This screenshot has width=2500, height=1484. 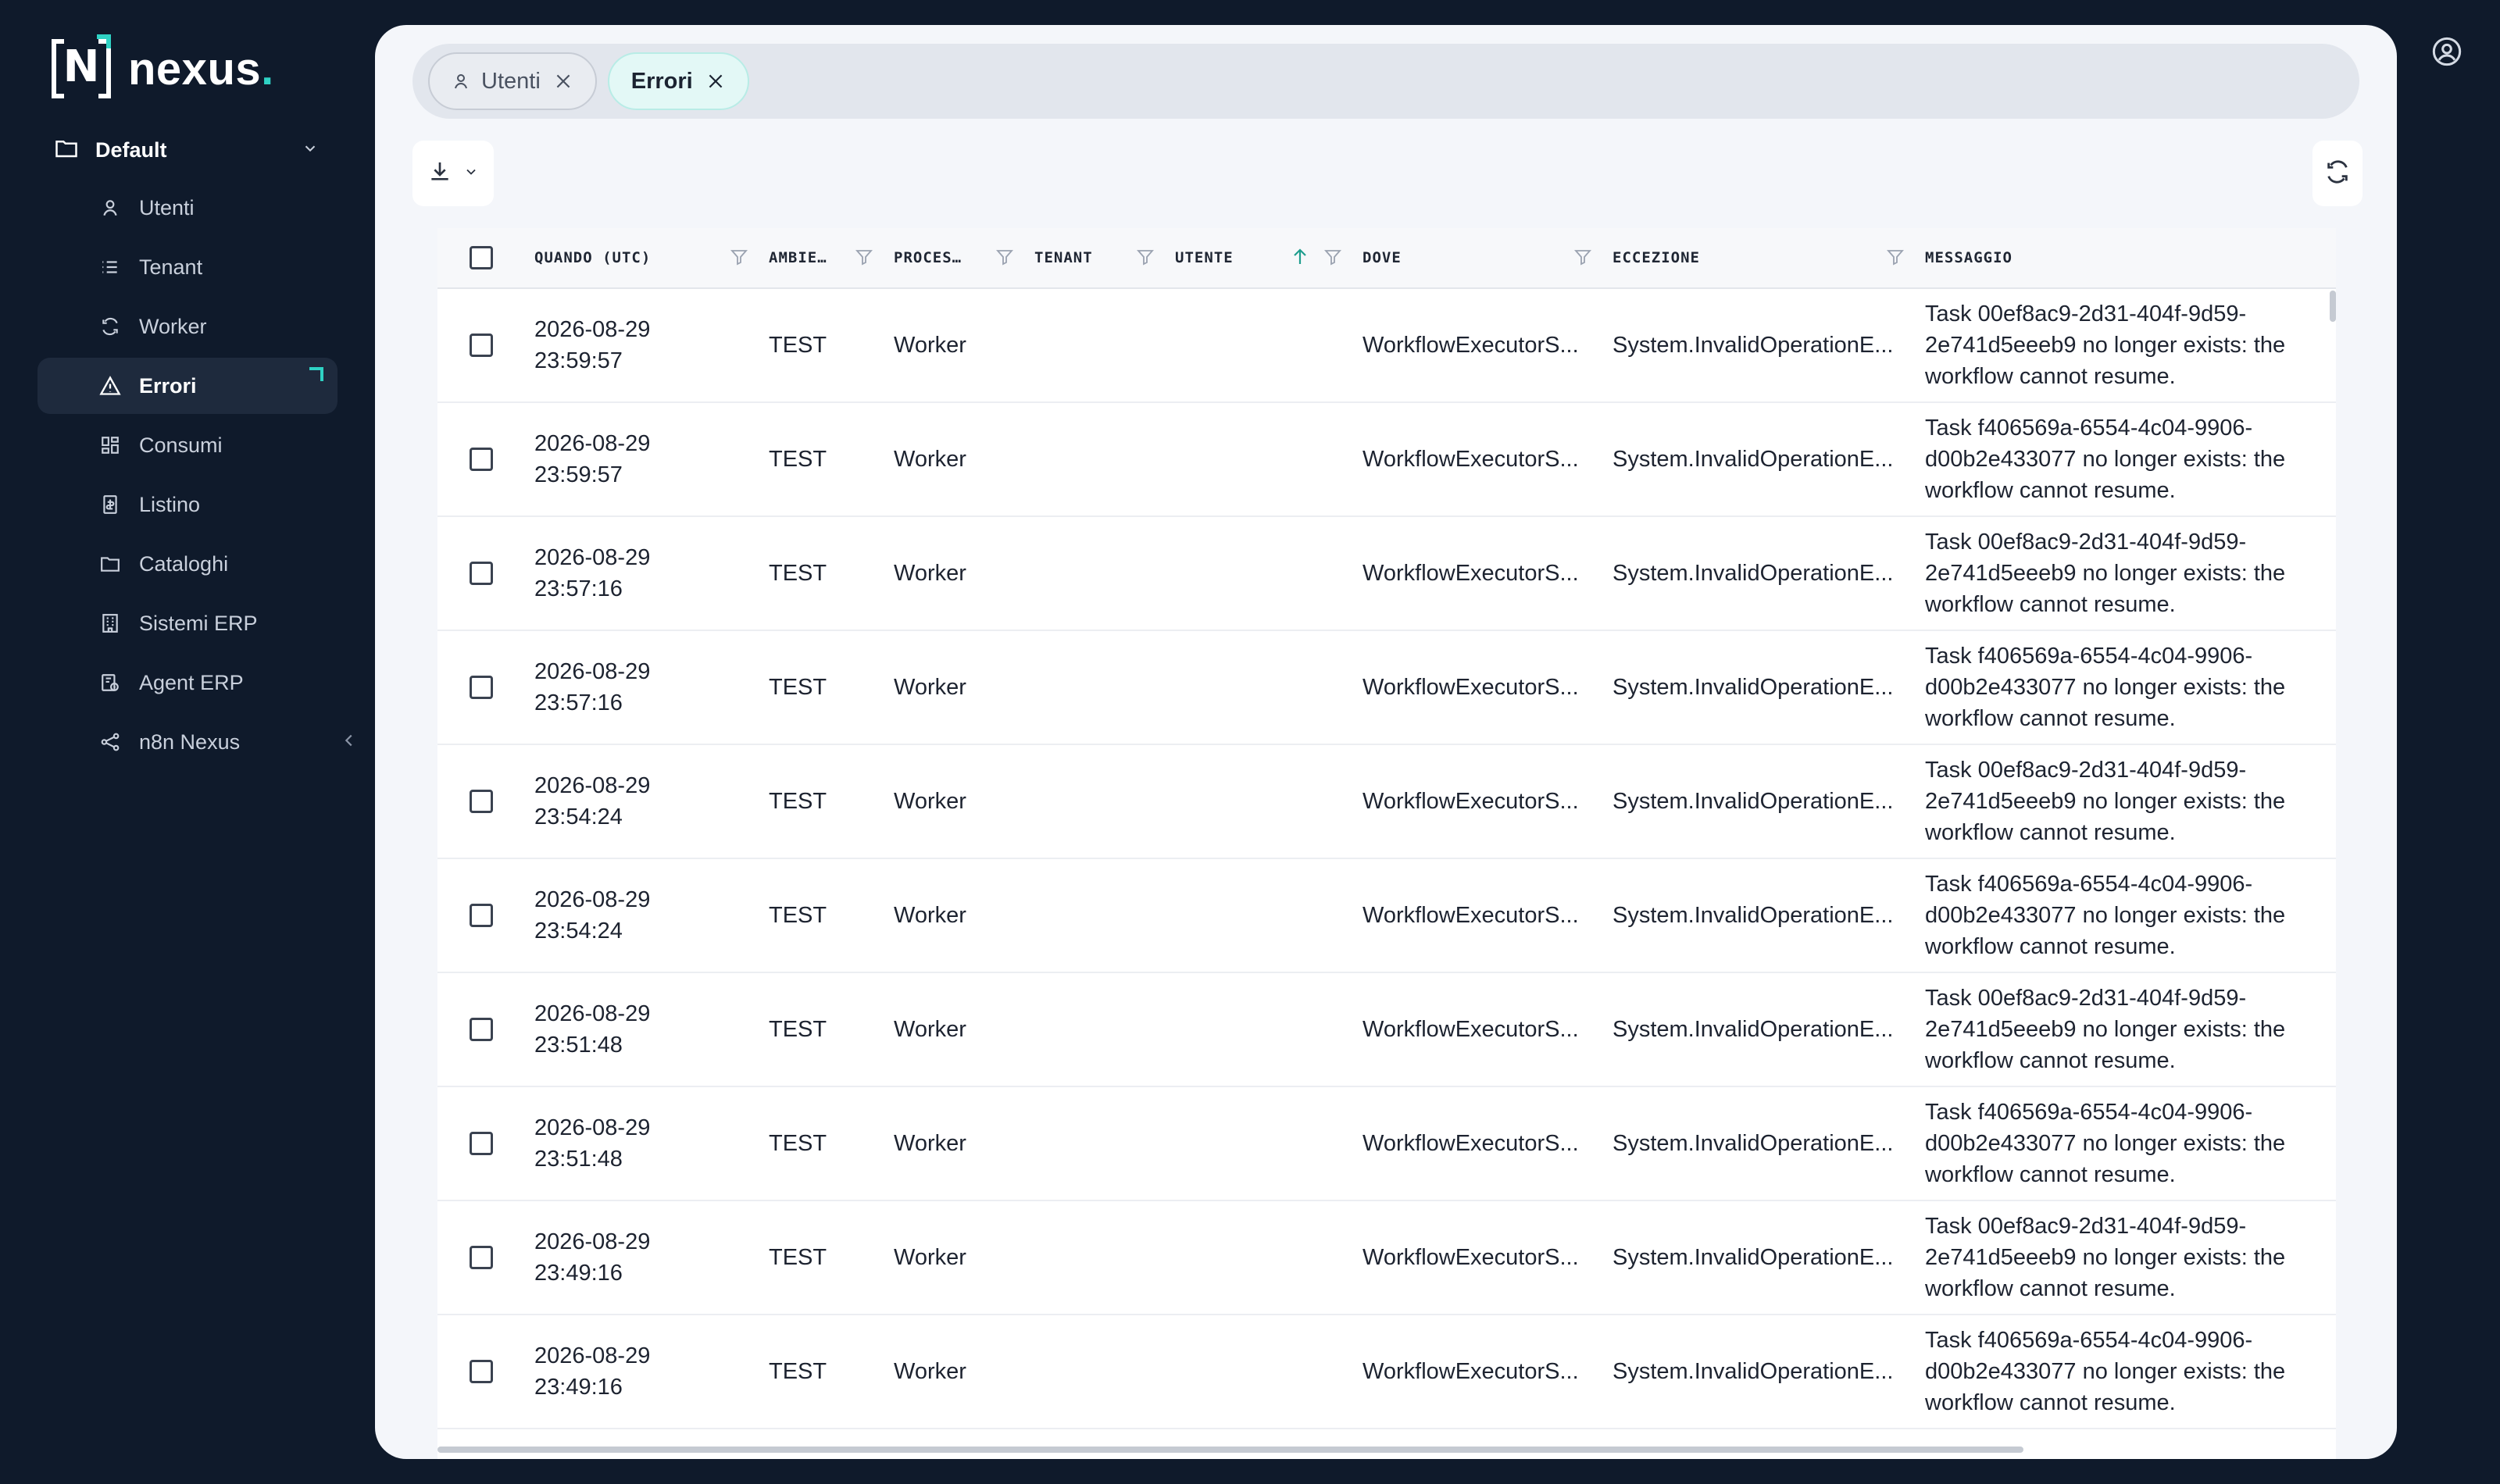 What do you see at coordinates (188, 683) in the screenshot?
I see `sidebar-item-agent-erp: Agent ERP` at bounding box center [188, 683].